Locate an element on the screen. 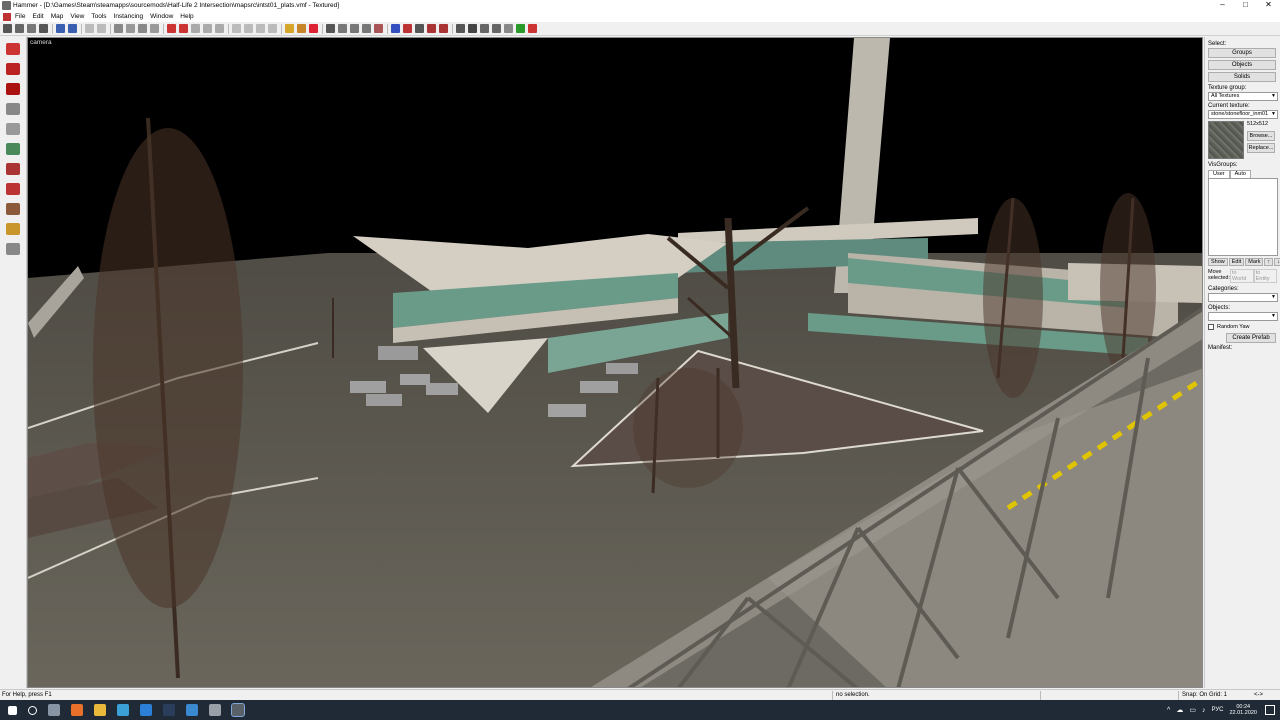 This screenshot has height=720, width=1280. current-texture-dropdown: stone/stonefloor_inm01 ▼ is located at coordinates (1243, 114).